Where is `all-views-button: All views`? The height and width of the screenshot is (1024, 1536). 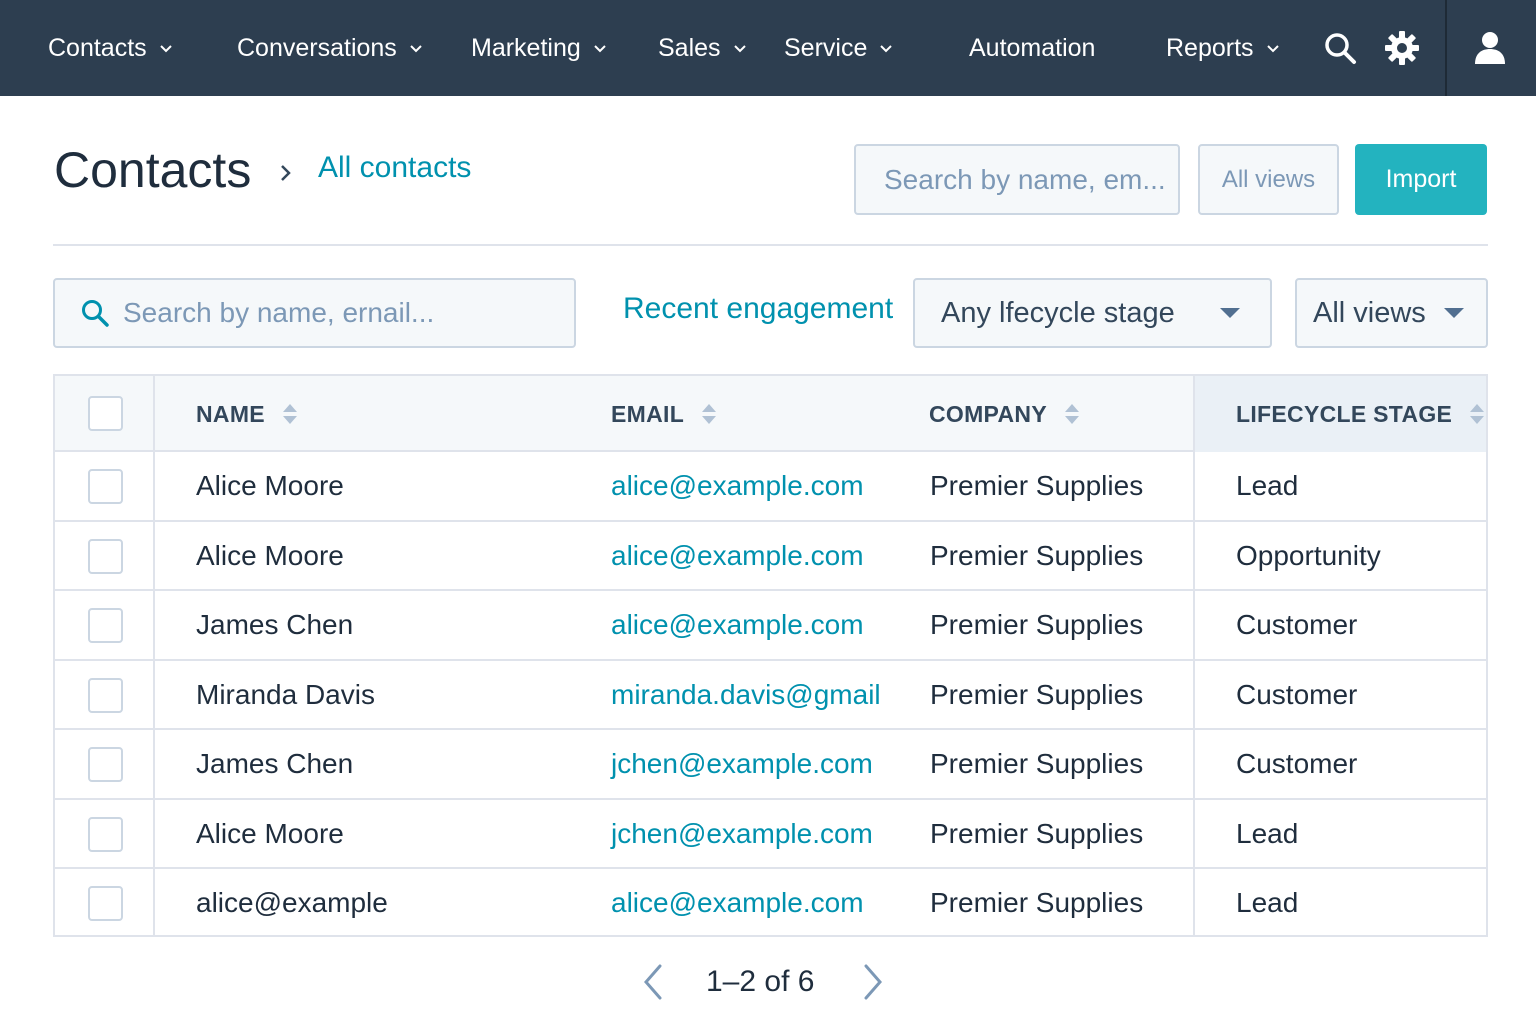
all-views-button: All views is located at coordinates (1268, 179).